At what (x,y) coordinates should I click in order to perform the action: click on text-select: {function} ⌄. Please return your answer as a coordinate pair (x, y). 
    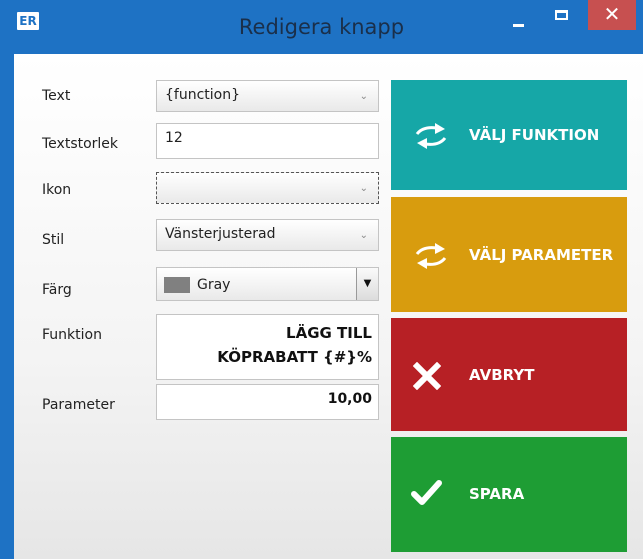
    Looking at the image, I should click on (267, 96).